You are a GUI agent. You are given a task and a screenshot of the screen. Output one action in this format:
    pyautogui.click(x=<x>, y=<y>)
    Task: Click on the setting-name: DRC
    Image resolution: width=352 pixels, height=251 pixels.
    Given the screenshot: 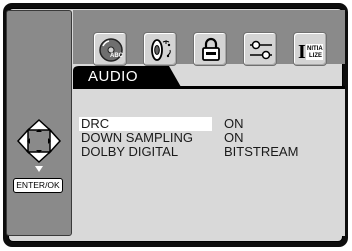 What is the action you would take?
    pyautogui.click(x=145, y=124)
    